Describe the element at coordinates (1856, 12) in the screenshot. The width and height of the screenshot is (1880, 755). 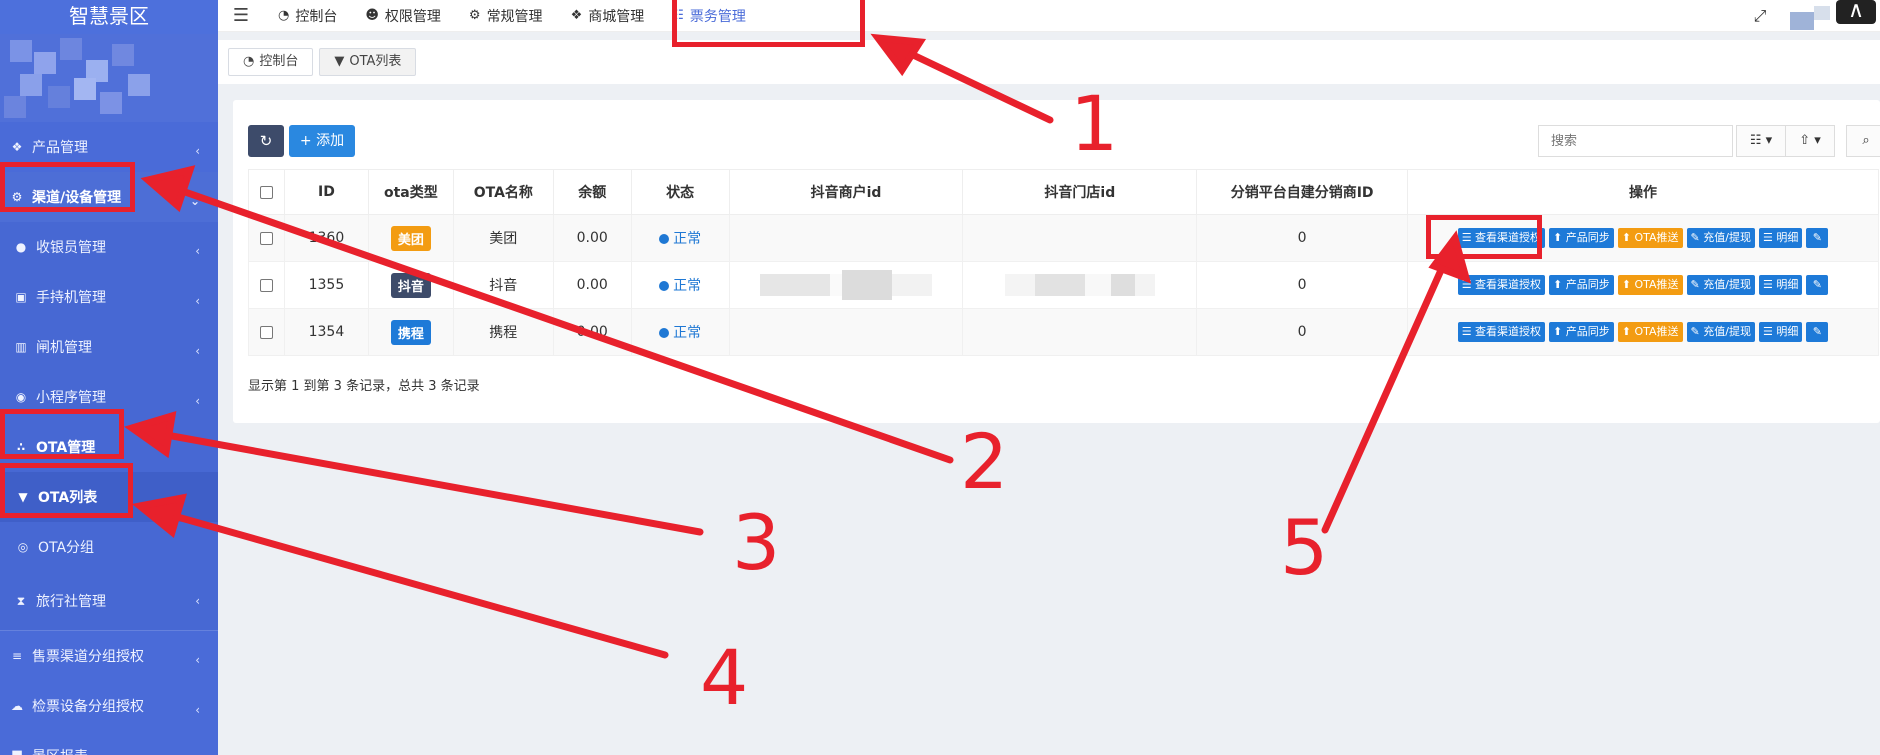
I see `chevron-up-icon: ∧` at that location.